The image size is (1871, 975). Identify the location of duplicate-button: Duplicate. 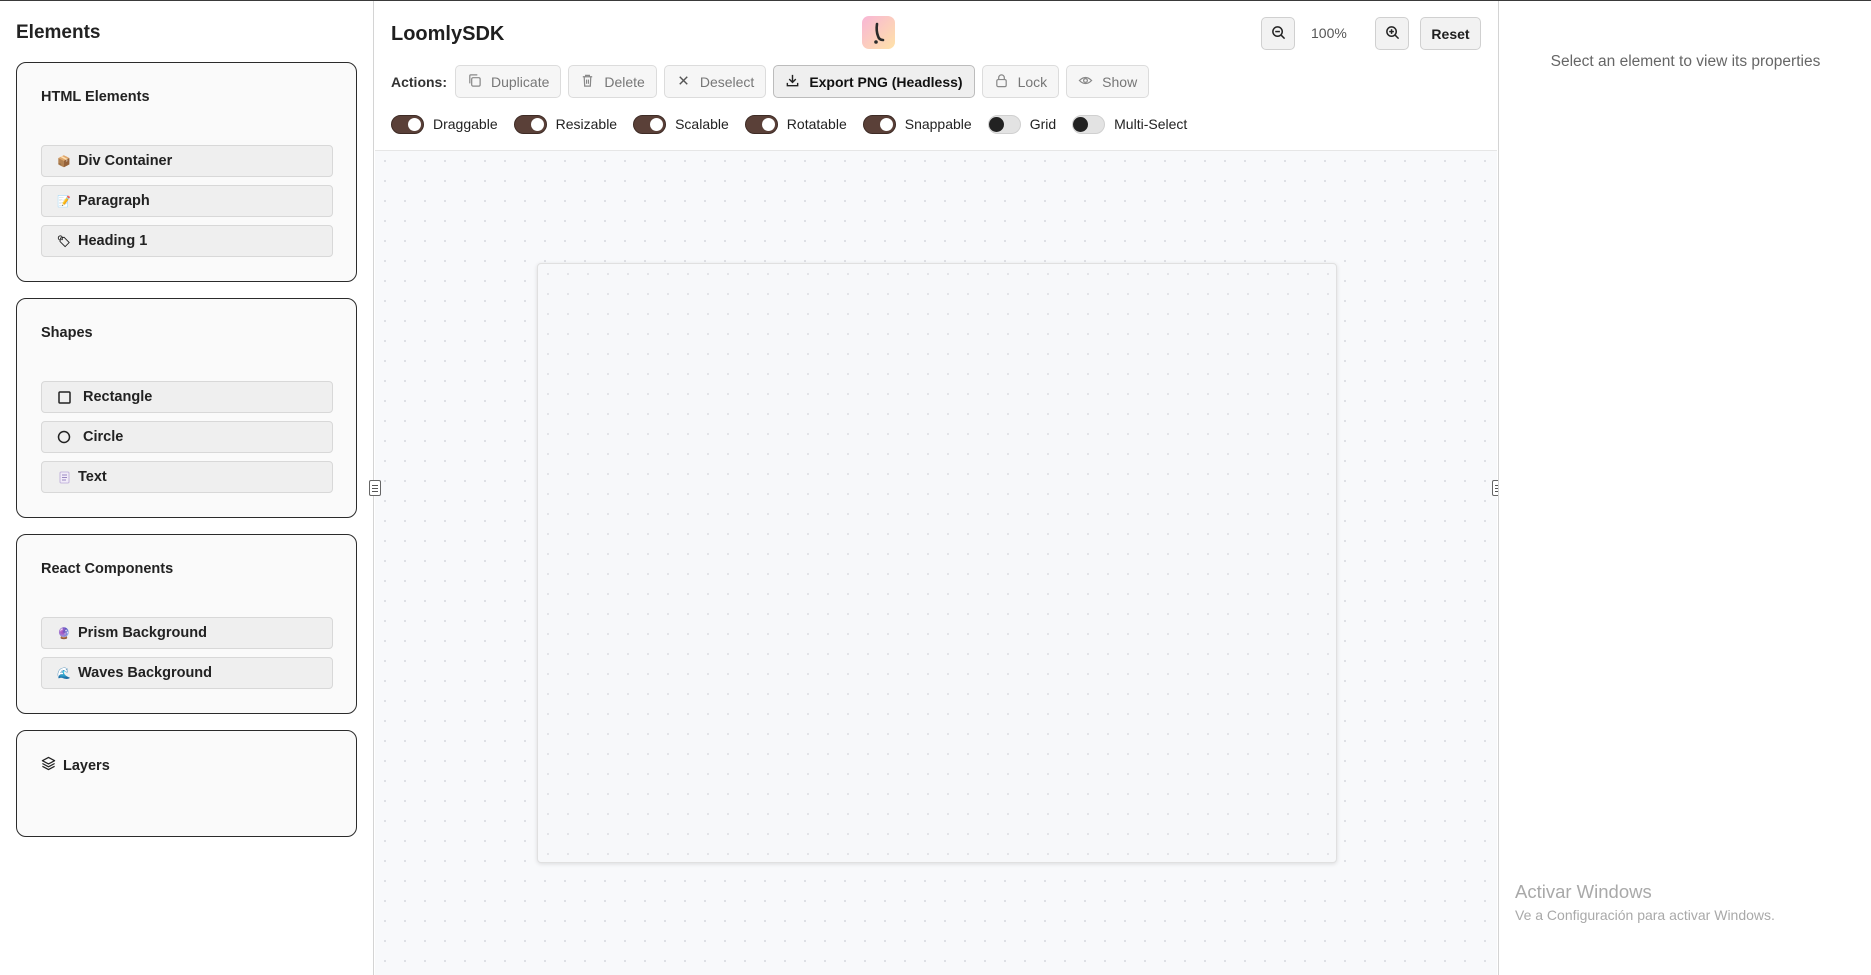
(508, 81).